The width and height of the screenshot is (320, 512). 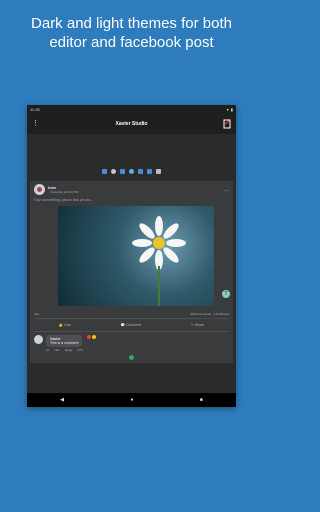 What do you see at coordinates (39, 189) in the screenshot?
I see `avatar` at bounding box center [39, 189].